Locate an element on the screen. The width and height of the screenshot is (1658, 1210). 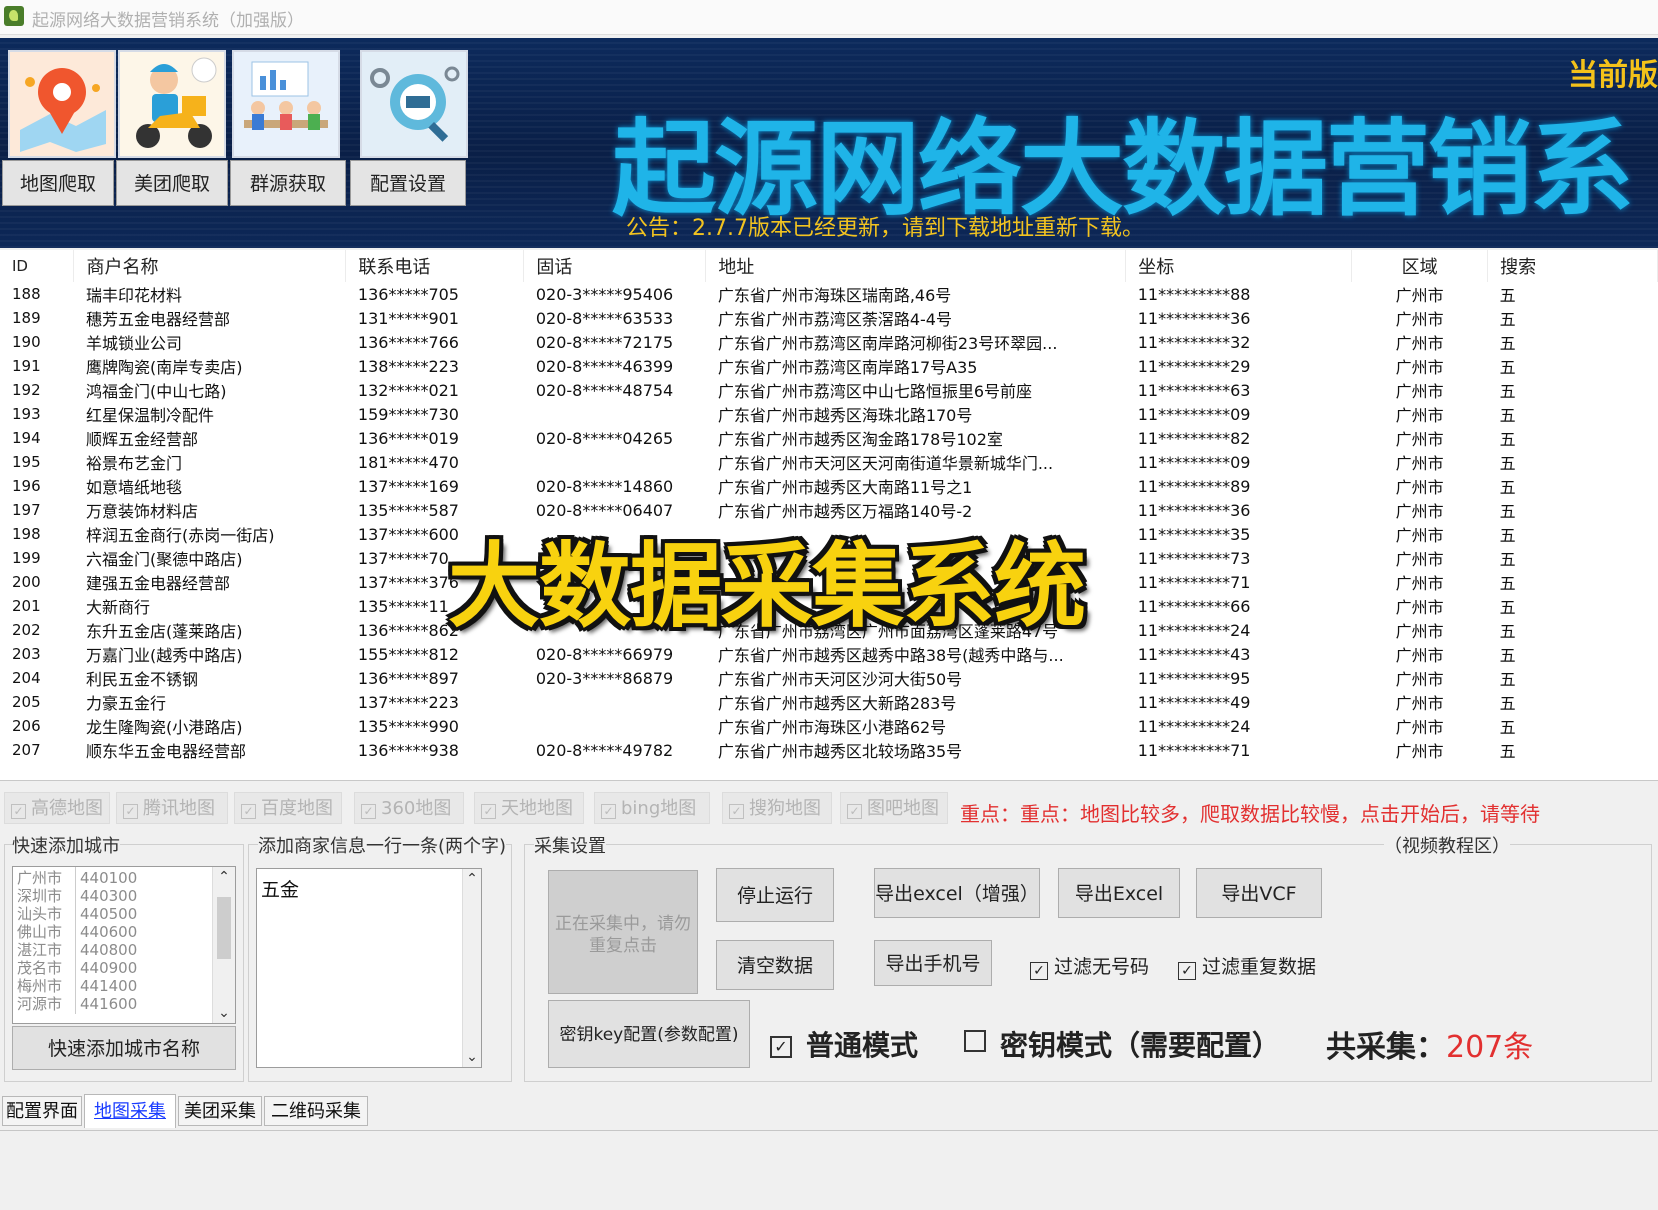
map-crawl-tile is located at coordinates (62, 104).